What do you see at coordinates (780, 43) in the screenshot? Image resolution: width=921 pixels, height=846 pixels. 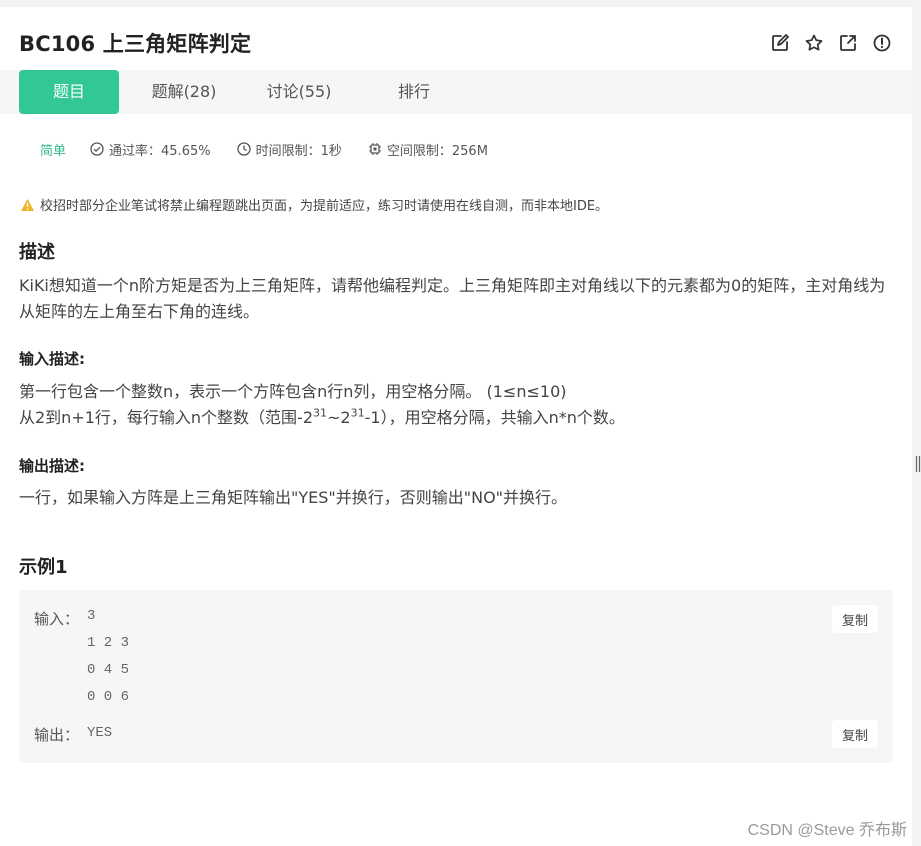 I see `edit-icon` at bounding box center [780, 43].